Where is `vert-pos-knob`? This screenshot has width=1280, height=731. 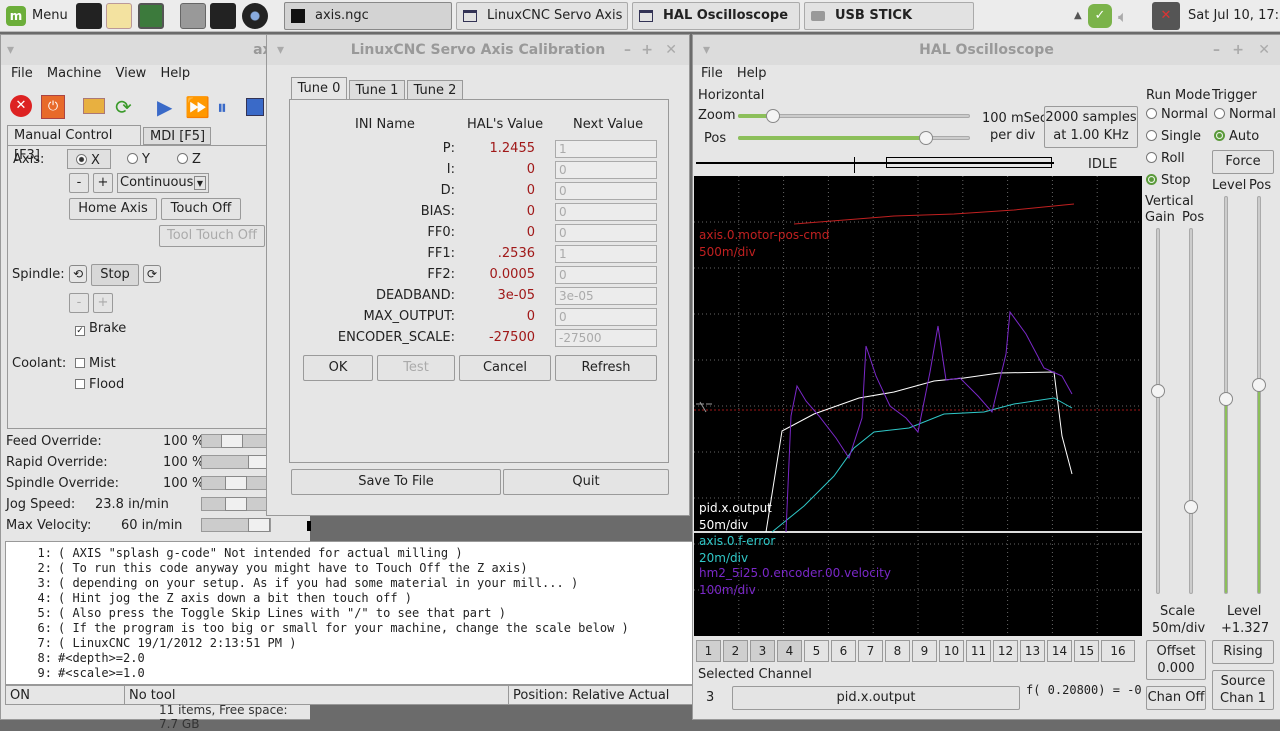
vert-pos-knob is located at coordinates (1191, 507).